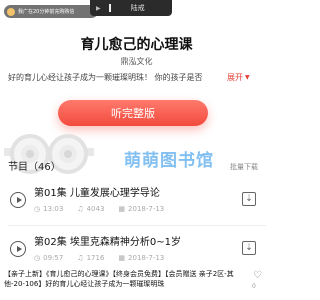 This screenshot has width=320, height=300. What do you see at coordinates (106, 209) in the screenshot?
I see `episode-meta: ◷ 13:03 ♫ 4043 ▦ 2018-7-13` at bounding box center [106, 209].